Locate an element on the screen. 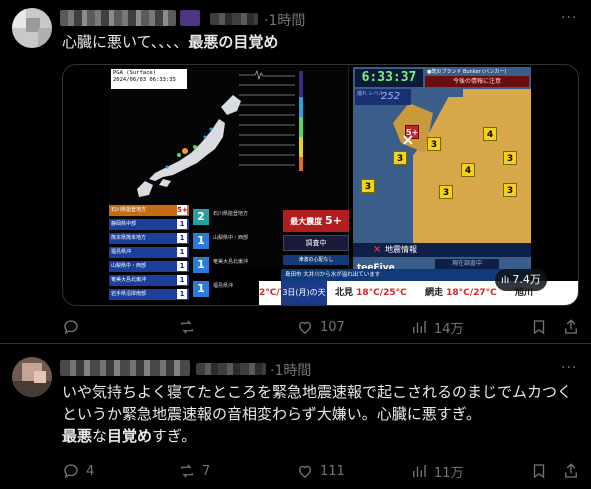 This screenshot has width=591, height=489. views-button: 11万 is located at coordinates (437, 471).